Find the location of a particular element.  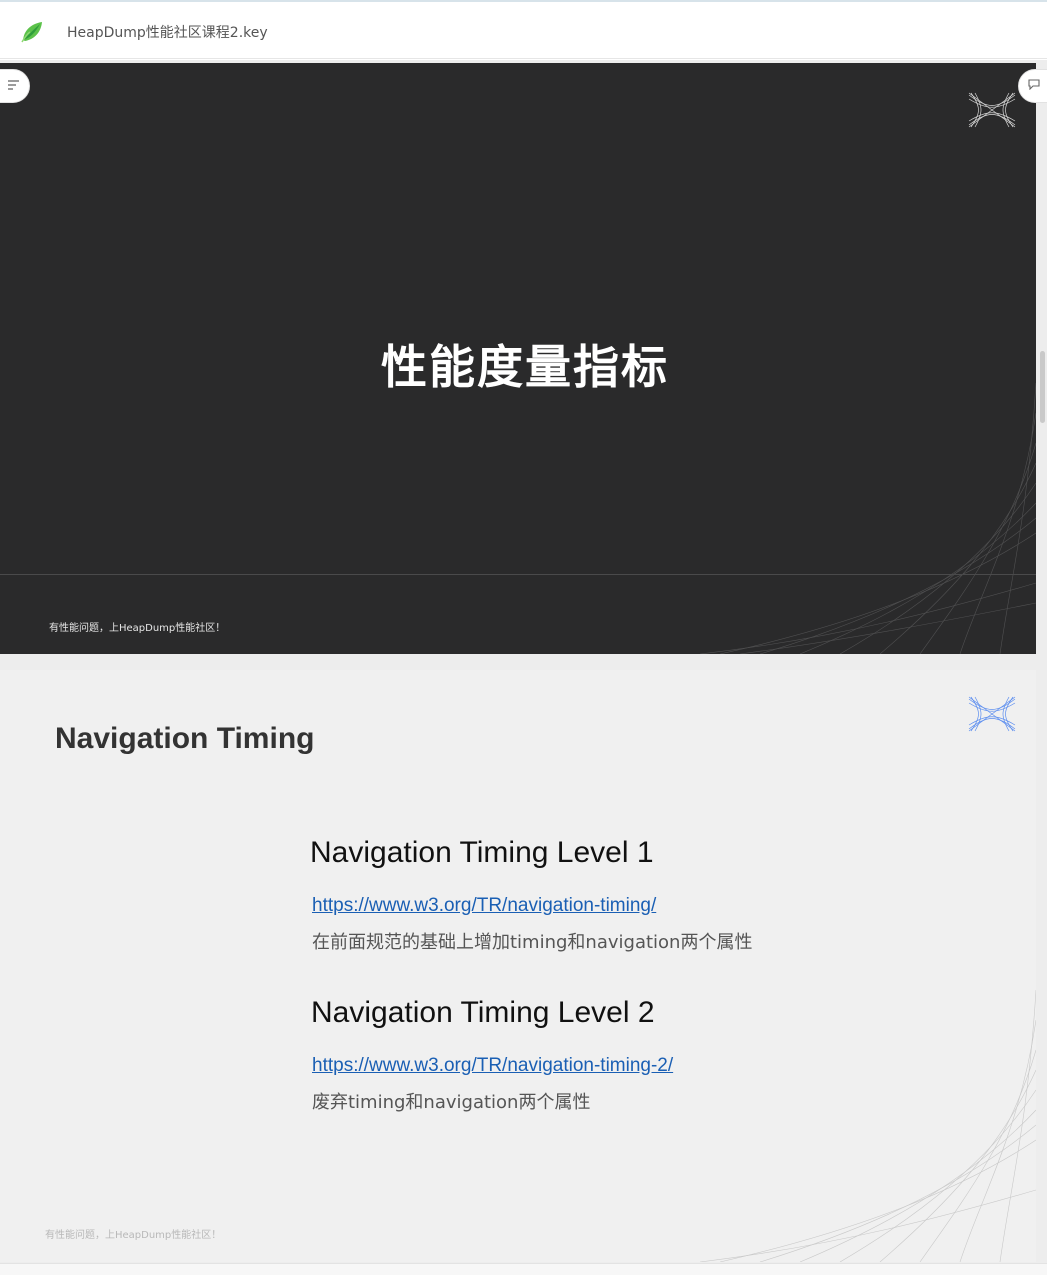

document-title: HeapDump性能社区课程2.key is located at coordinates (167, 33).